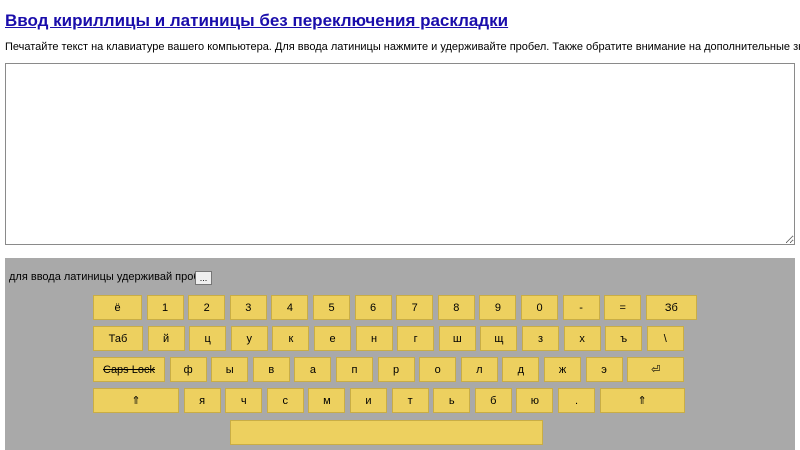  Describe the element at coordinates (313, 369) in the screenshot. I see `key: а` at that location.